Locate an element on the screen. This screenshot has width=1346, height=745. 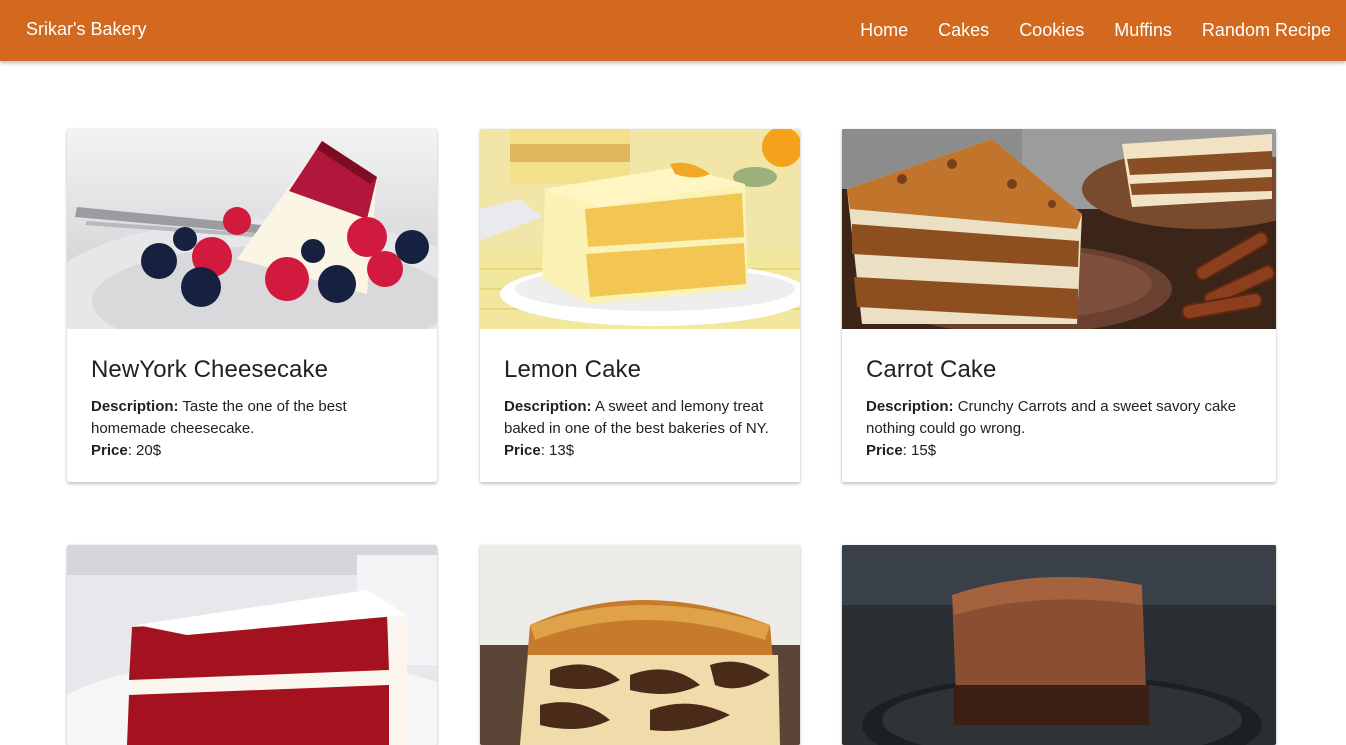
nav-link-cakes: Cakes is located at coordinates (963, 30).